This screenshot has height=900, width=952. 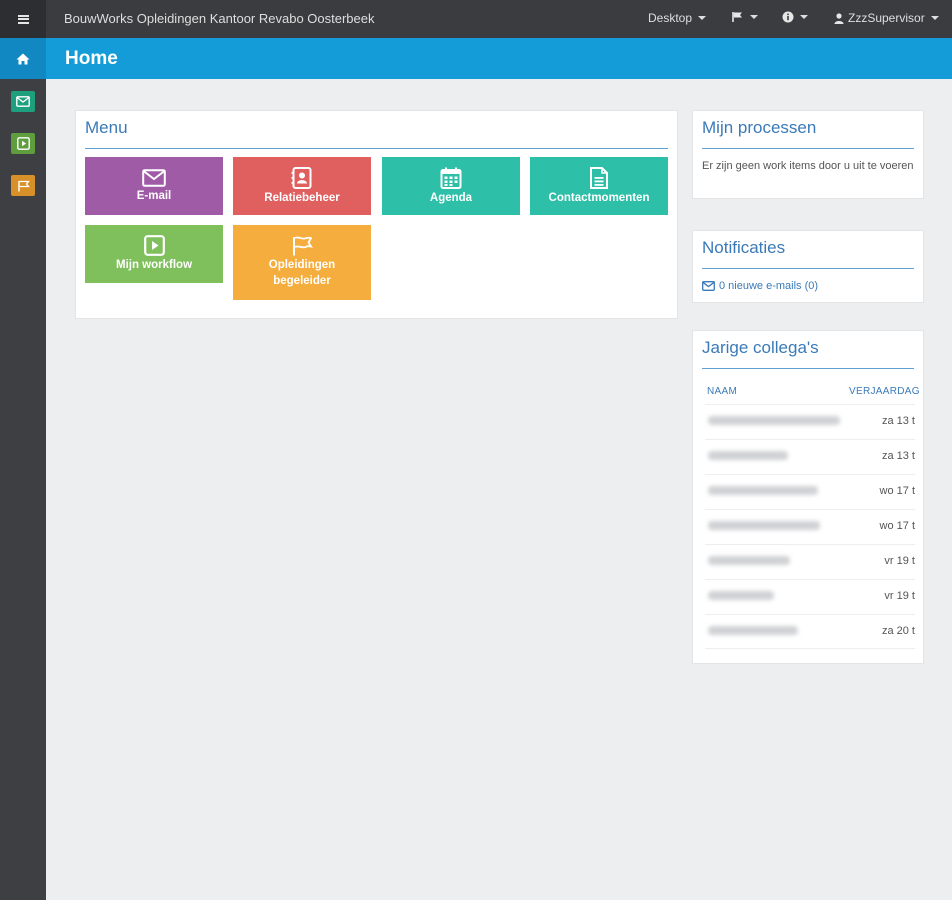 I want to click on new-emails-label: 0 nieuwe e-mails (0), so click(x=769, y=286).